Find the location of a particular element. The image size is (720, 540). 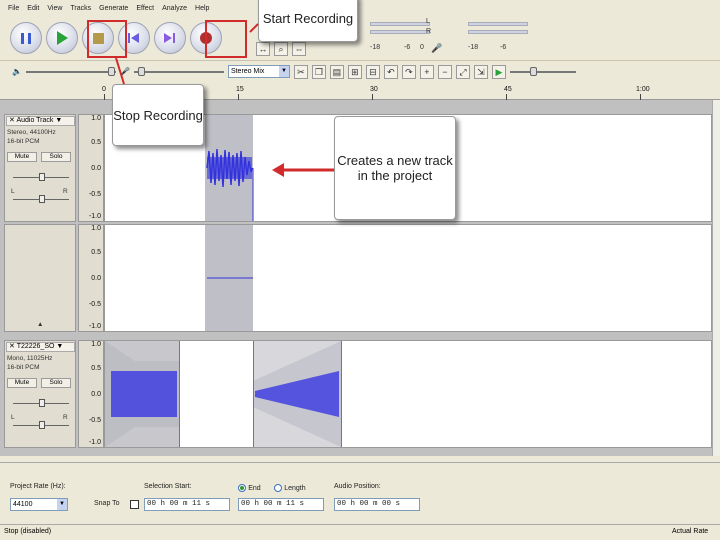

callout-arrows is located at coordinates (224, 100).